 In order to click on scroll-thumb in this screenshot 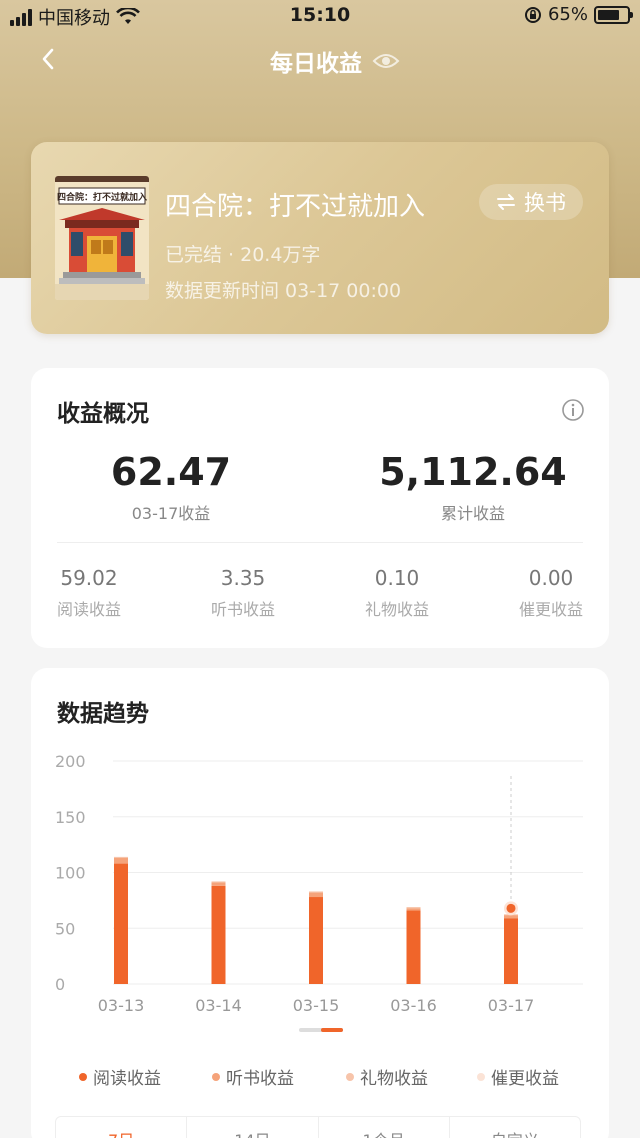, I will do `click(332, 1030)`.